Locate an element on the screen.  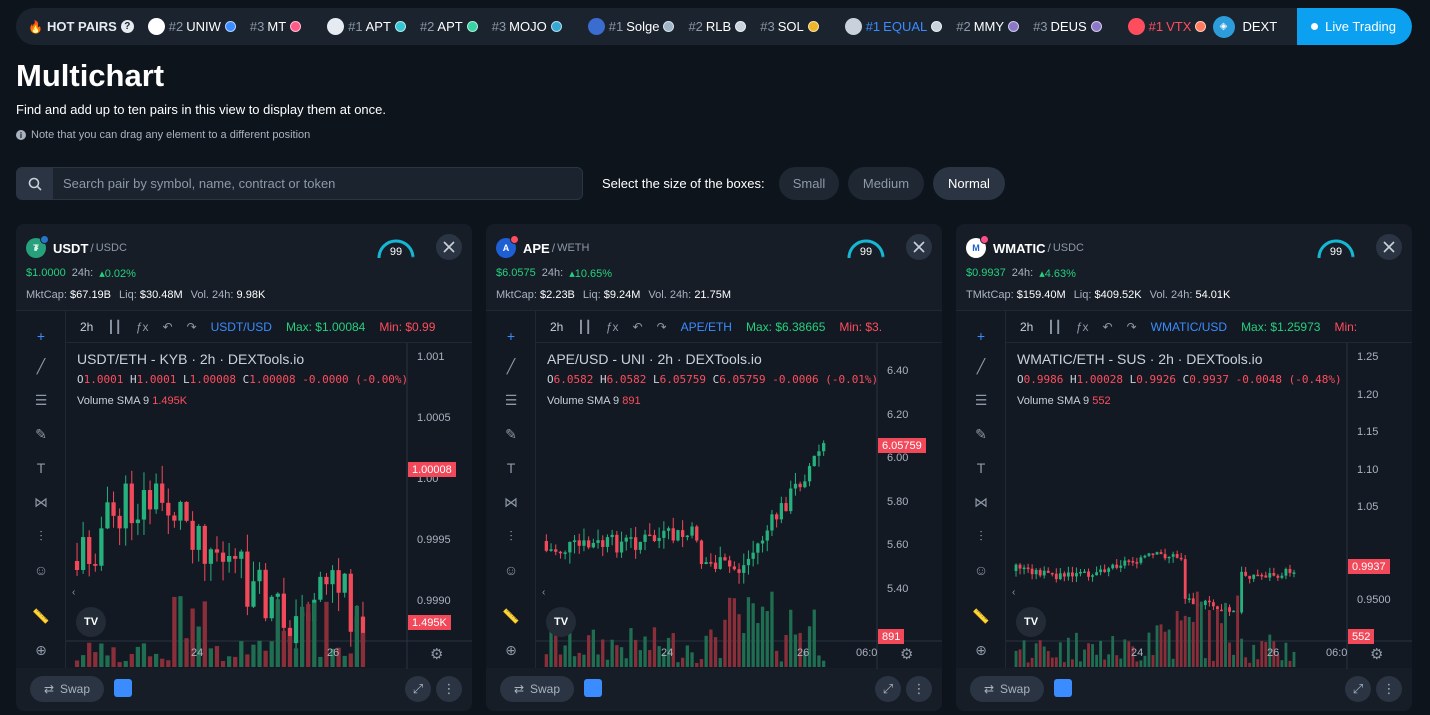
ticker-item: #1 EQUAL is located at coordinates (904, 26).